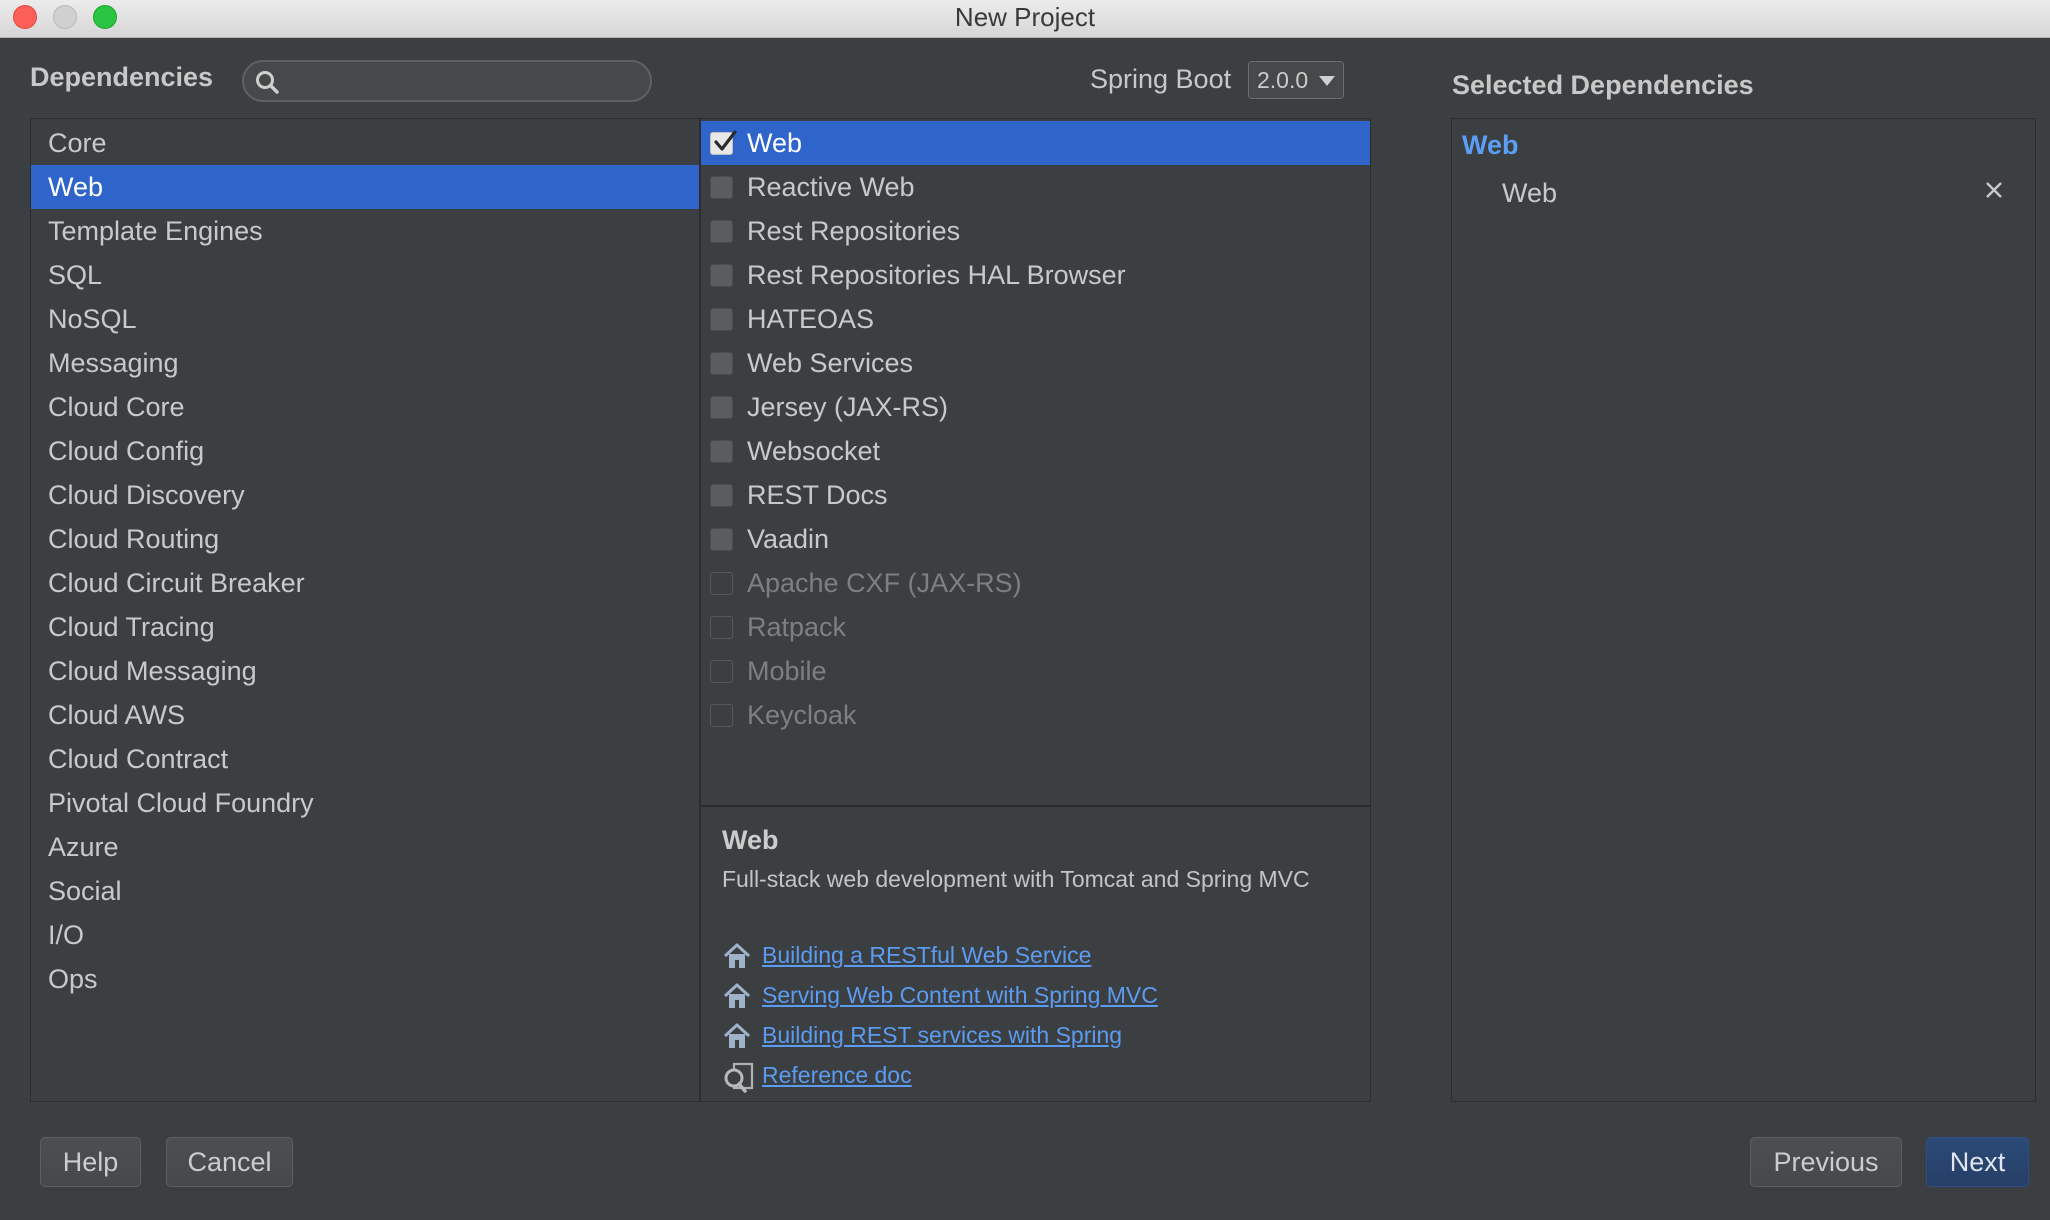  I want to click on category-item: Messaging, so click(365, 363).